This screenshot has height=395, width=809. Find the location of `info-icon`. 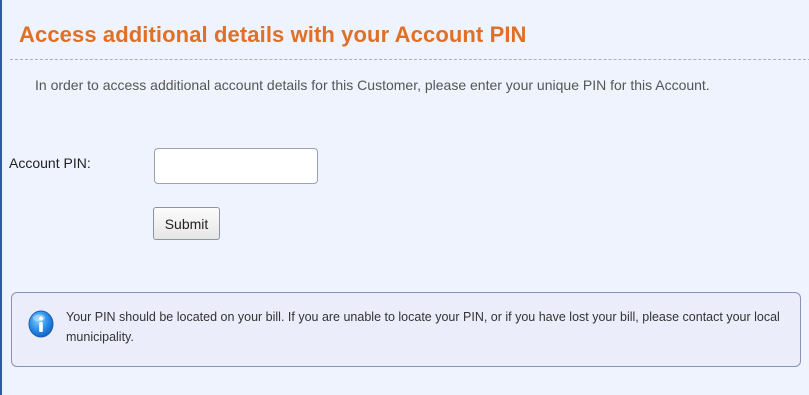

info-icon is located at coordinates (41, 324).